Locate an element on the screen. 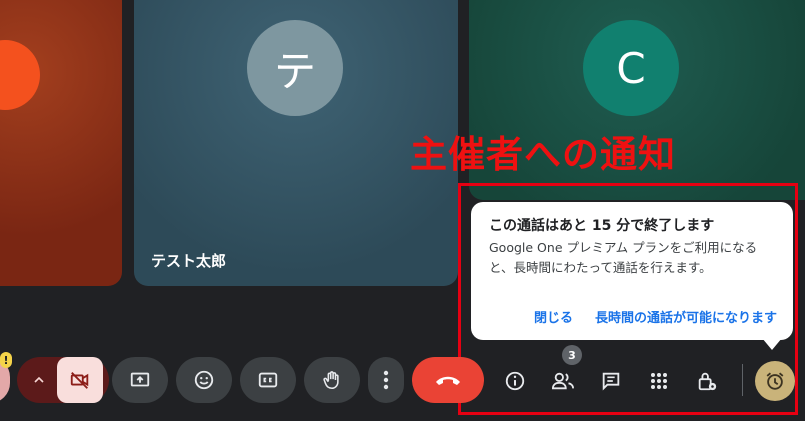  more-options-button is located at coordinates (386, 380).